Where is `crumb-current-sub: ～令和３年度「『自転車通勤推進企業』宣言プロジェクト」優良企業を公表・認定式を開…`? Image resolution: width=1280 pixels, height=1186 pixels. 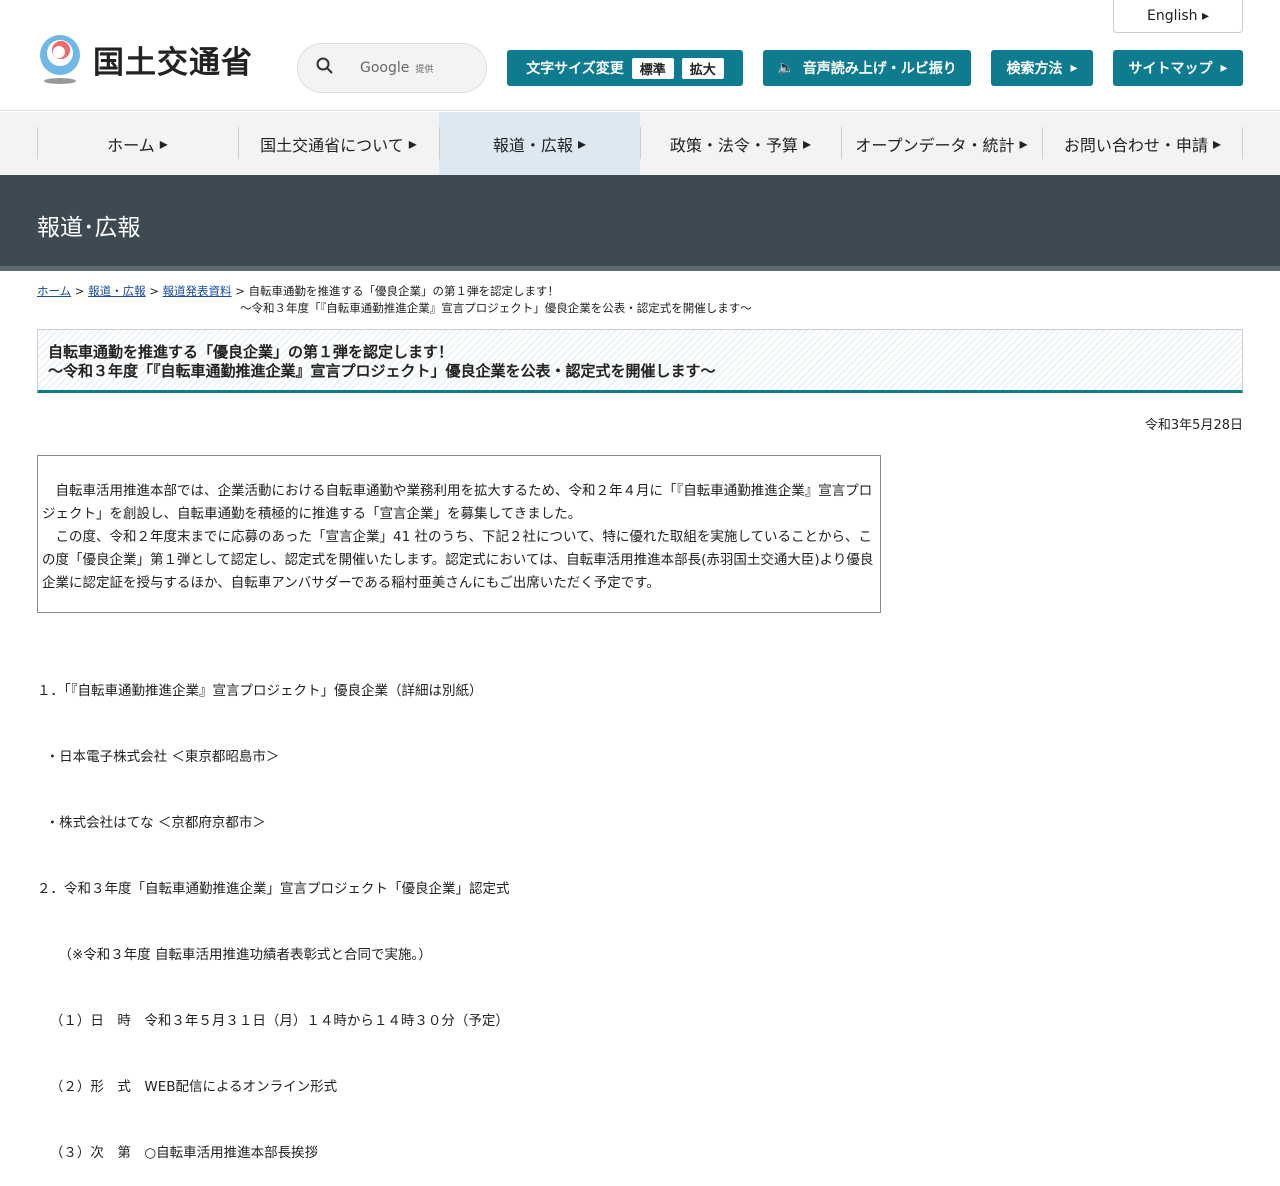
crumb-current-sub: ～令和３年度「『自転車通勤推進企業』宣言プロジェクト」優良企業を公表・認定式を開… is located at coordinates (496, 308).